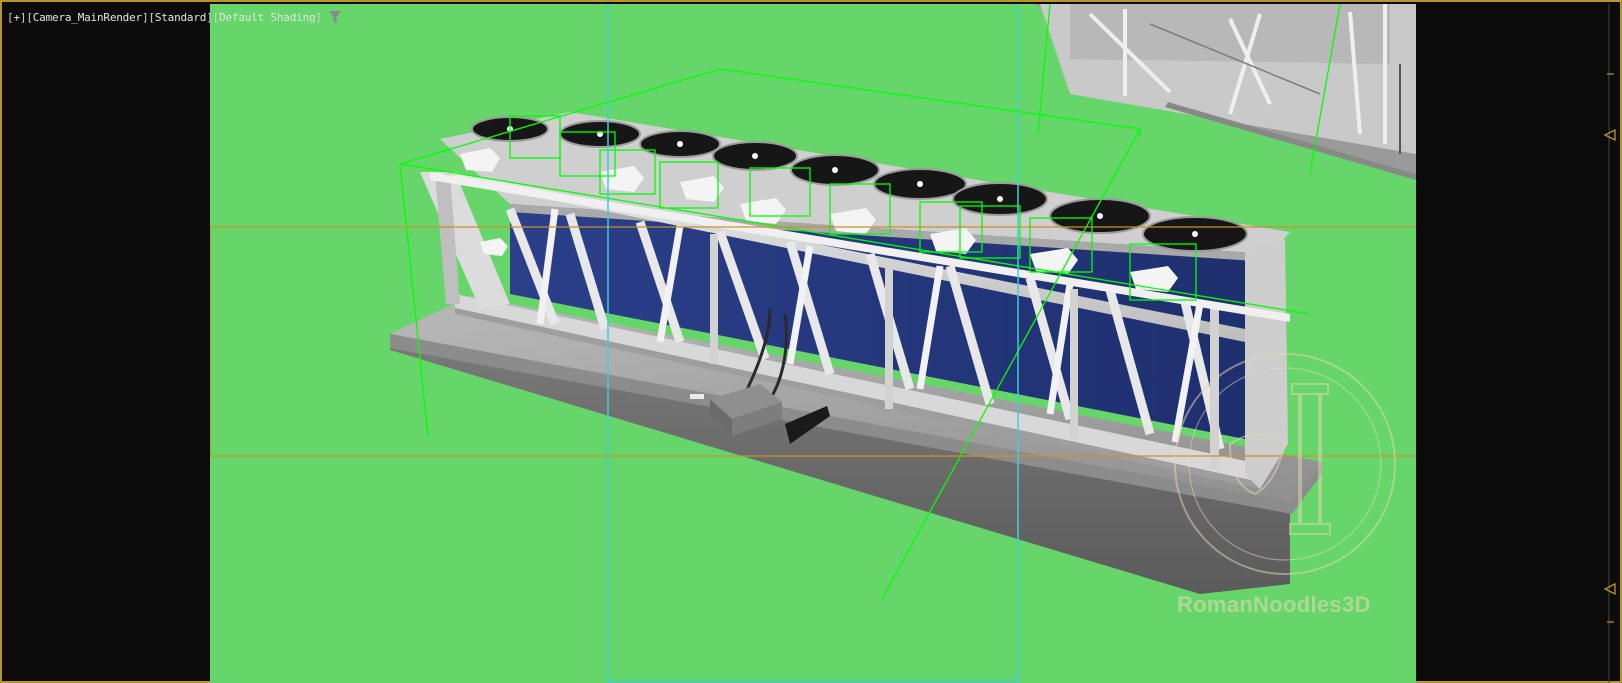 The image size is (1622, 683). Describe the element at coordinates (181, 17) in the screenshot. I see `render-mode-menu-button: Standard` at that location.